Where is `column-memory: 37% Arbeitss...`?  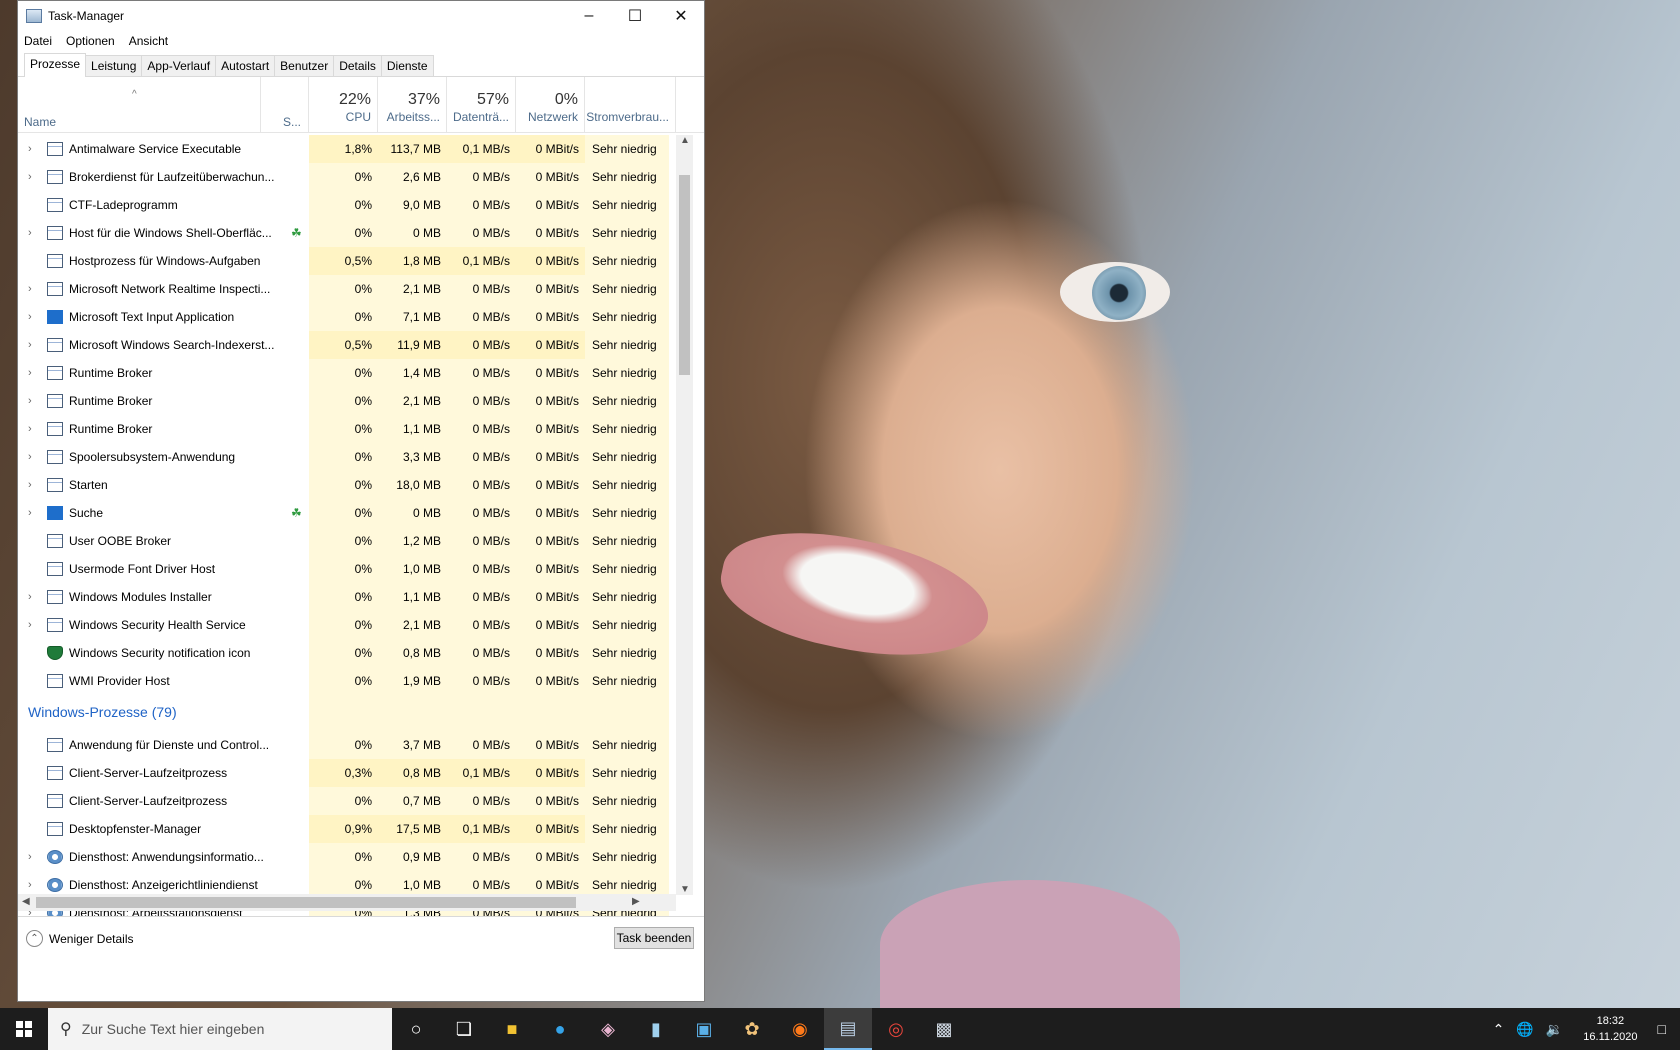
column-memory: 37% Arbeitss... is located at coordinates (412, 105).